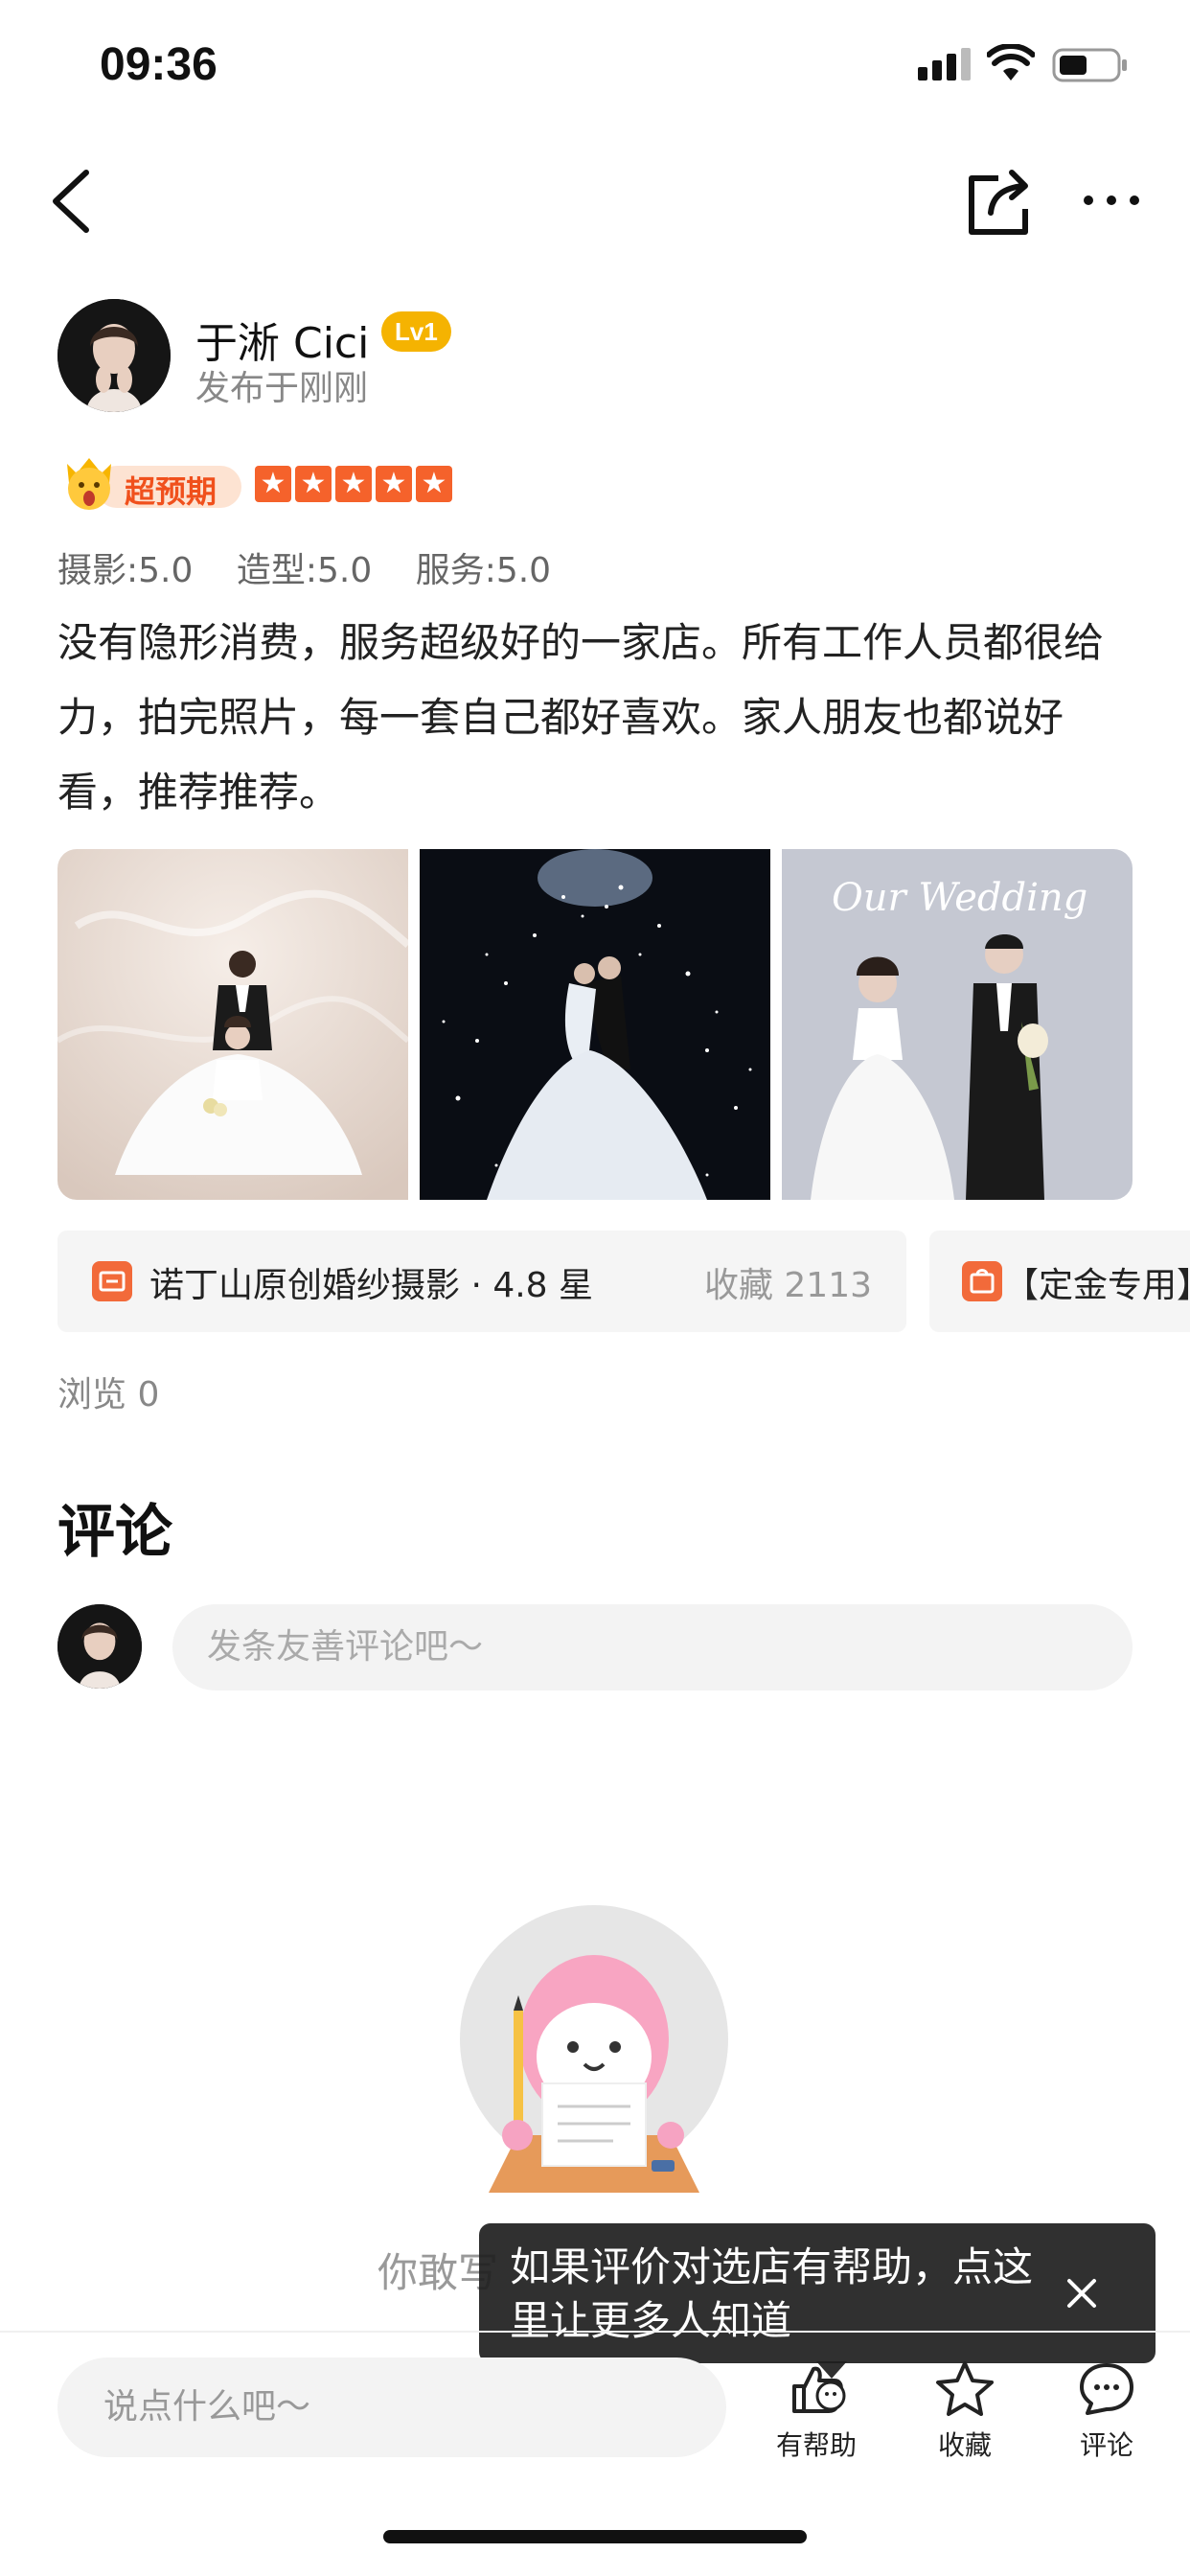  What do you see at coordinates (595, 67) in the screenshot?
I see `status-bar: 09:36` at bounding box center [595, 67].